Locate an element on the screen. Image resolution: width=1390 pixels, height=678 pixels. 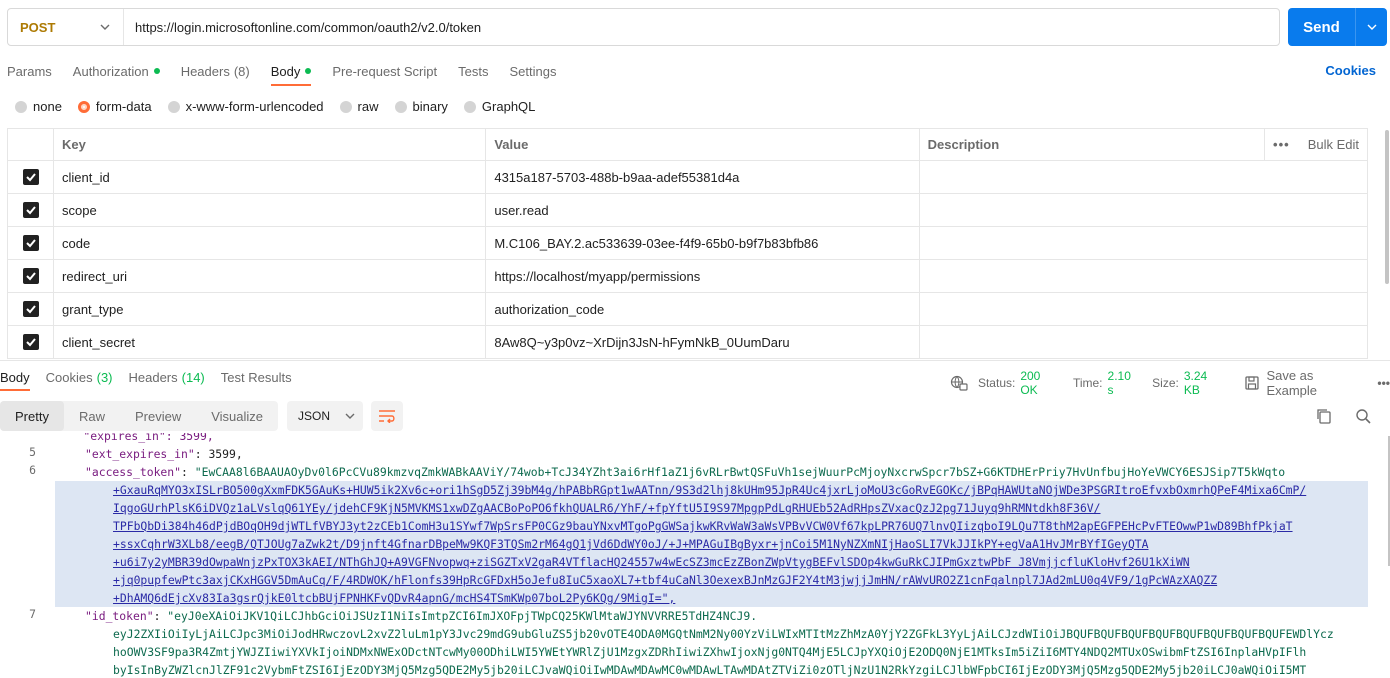
radio-graphql: GraphQL is located at coordinates (499, 106).